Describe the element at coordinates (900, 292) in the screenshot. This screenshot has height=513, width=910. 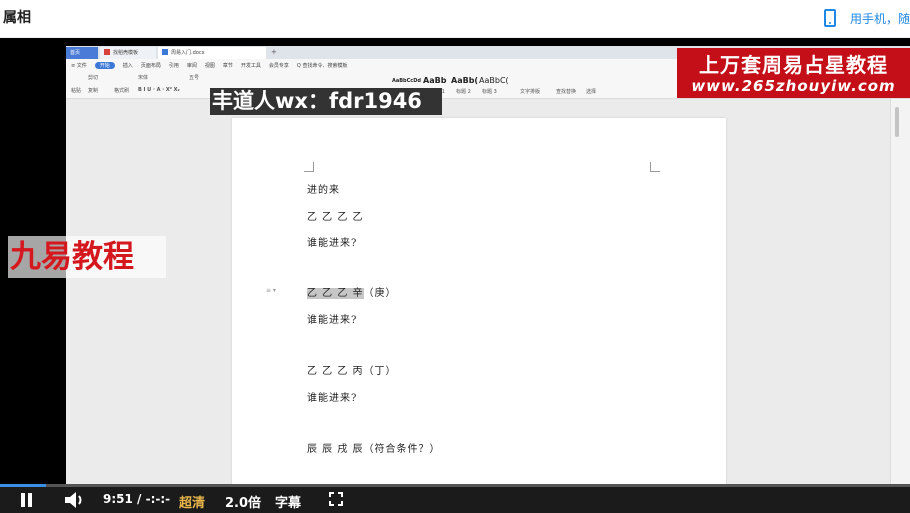
I see `wps-scrollbar` at that location.